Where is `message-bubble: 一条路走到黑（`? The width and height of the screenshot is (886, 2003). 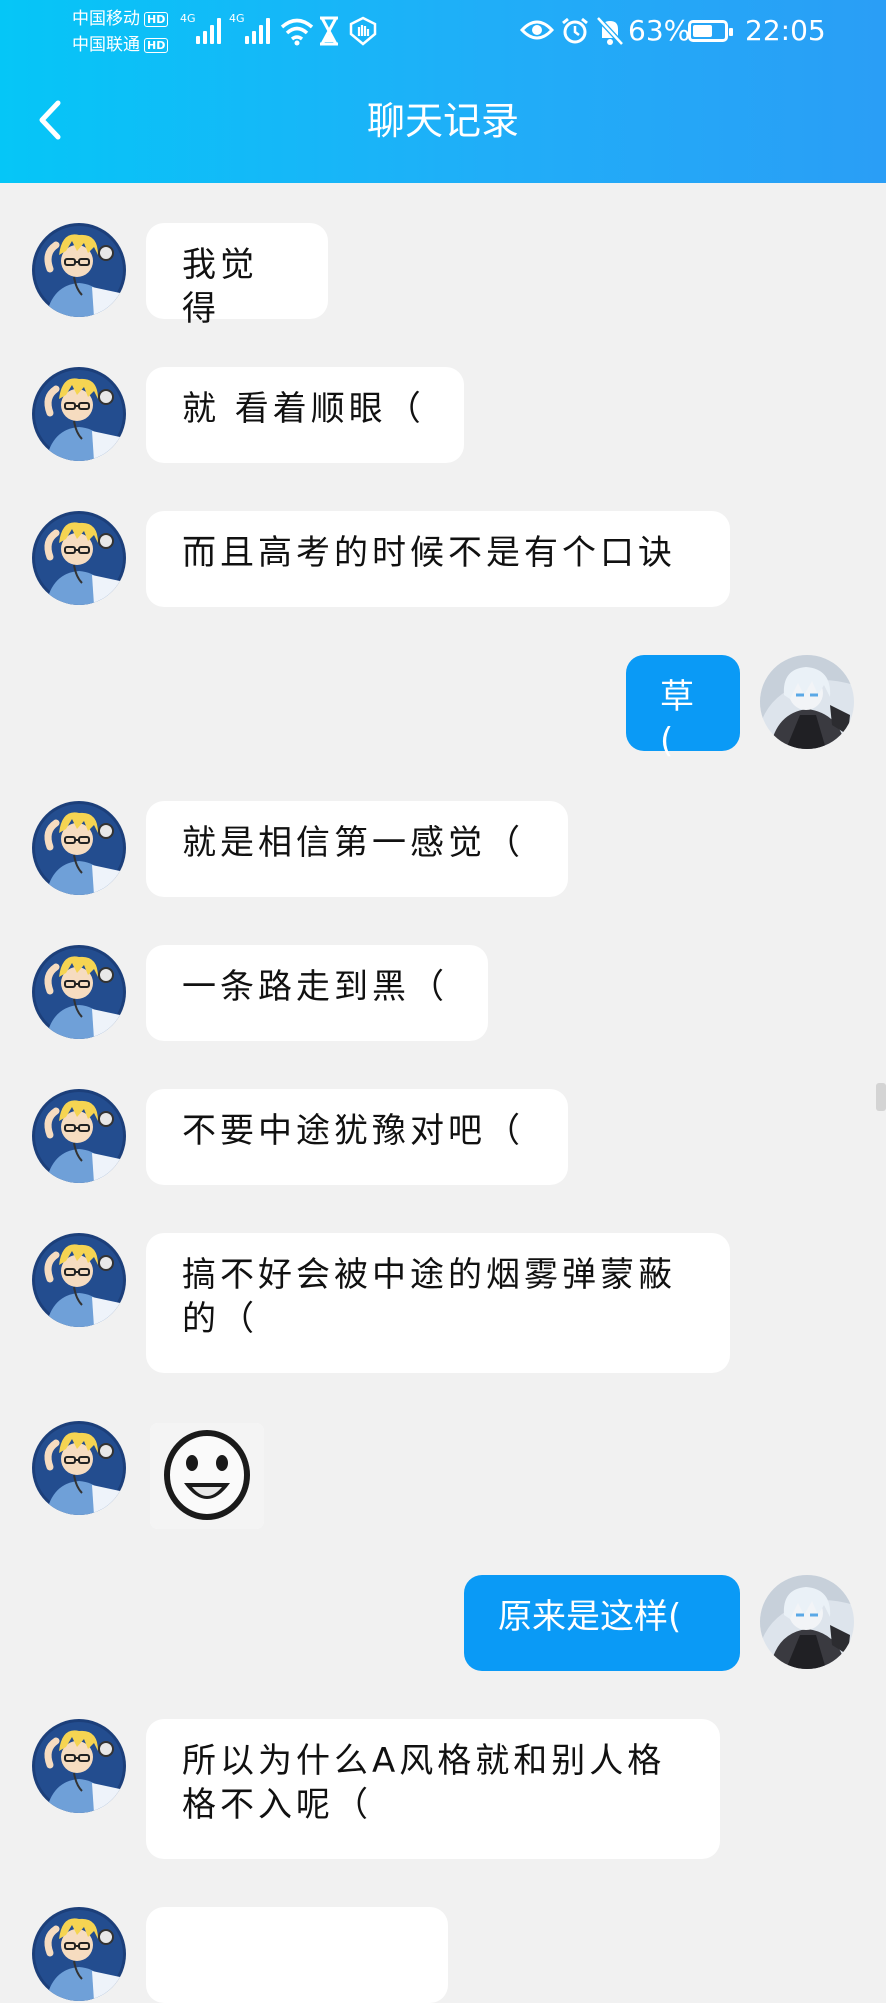 message-bubble: 一条路走到黑（ is located at coordinates (317, 993).